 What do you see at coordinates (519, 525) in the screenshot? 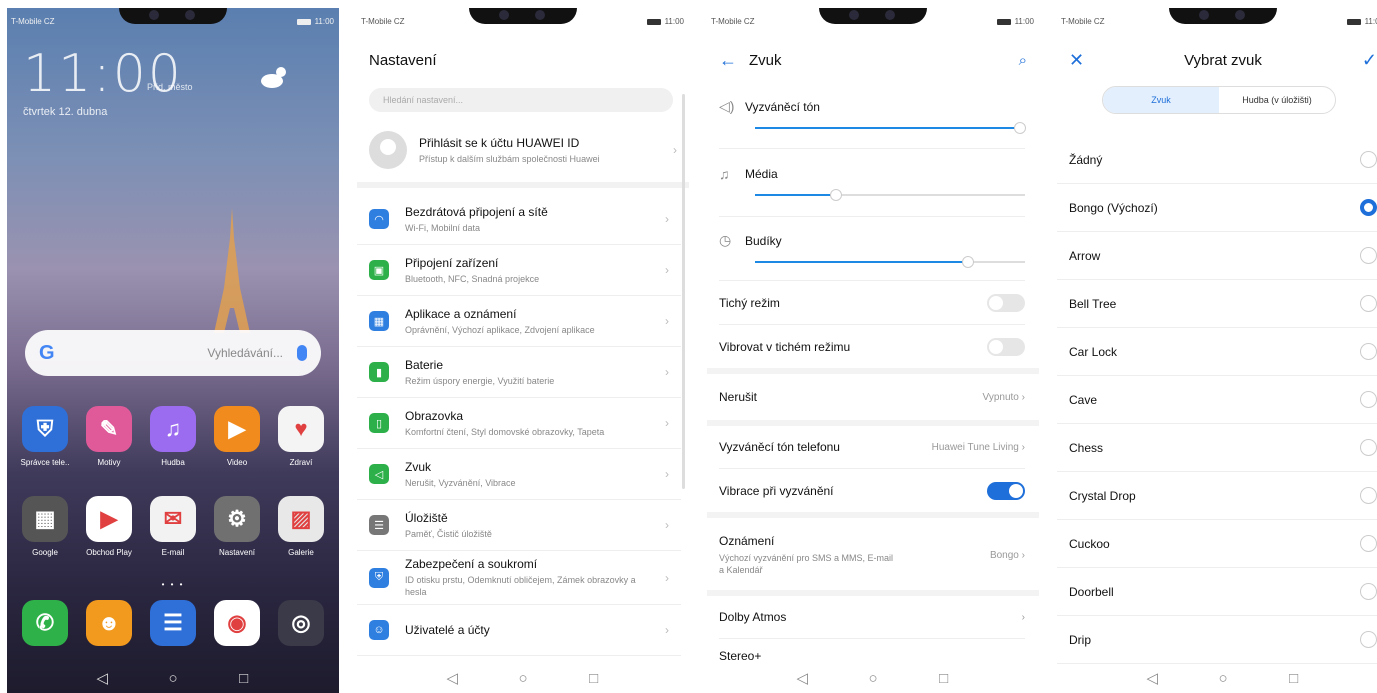
I see `settings-item: ☰ Úložiště Paměť, Čistič úložiště ›` at bounding box center [519, 525].